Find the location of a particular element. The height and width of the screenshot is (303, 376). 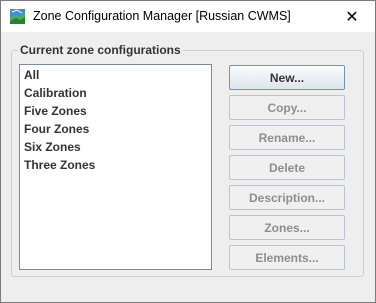

map-icon is located at coordinates (17, 16).